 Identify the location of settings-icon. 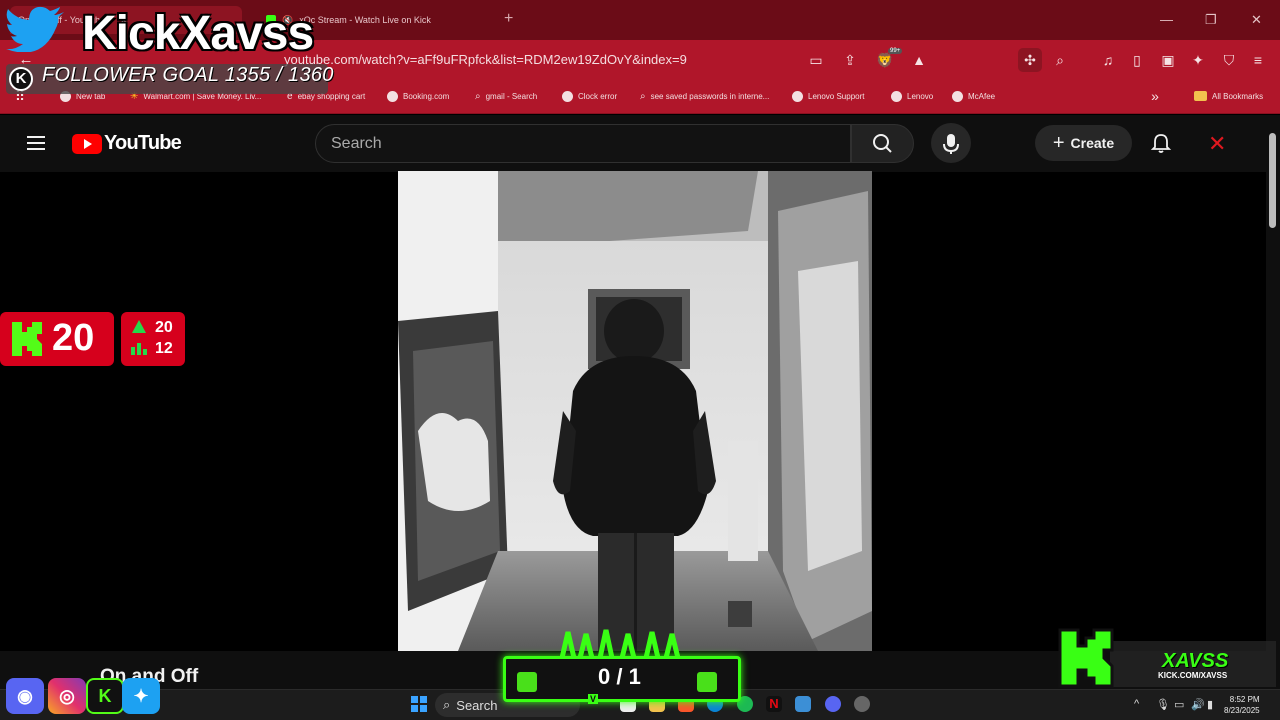
(862, 704).